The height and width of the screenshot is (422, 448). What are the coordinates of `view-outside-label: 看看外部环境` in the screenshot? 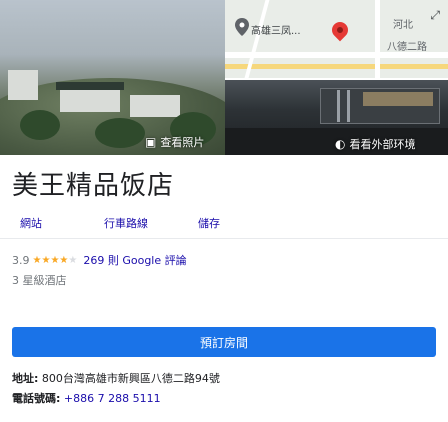 It's located at (382, 144).